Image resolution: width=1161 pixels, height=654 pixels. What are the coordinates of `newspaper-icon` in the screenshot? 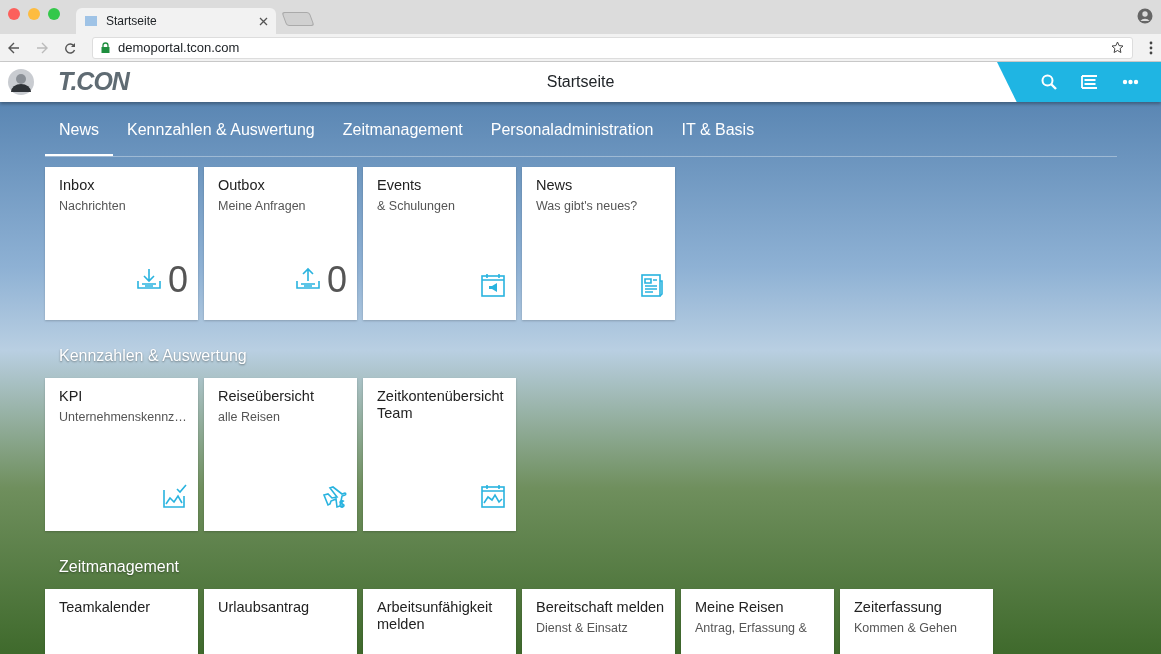 It's located at (652, 285).